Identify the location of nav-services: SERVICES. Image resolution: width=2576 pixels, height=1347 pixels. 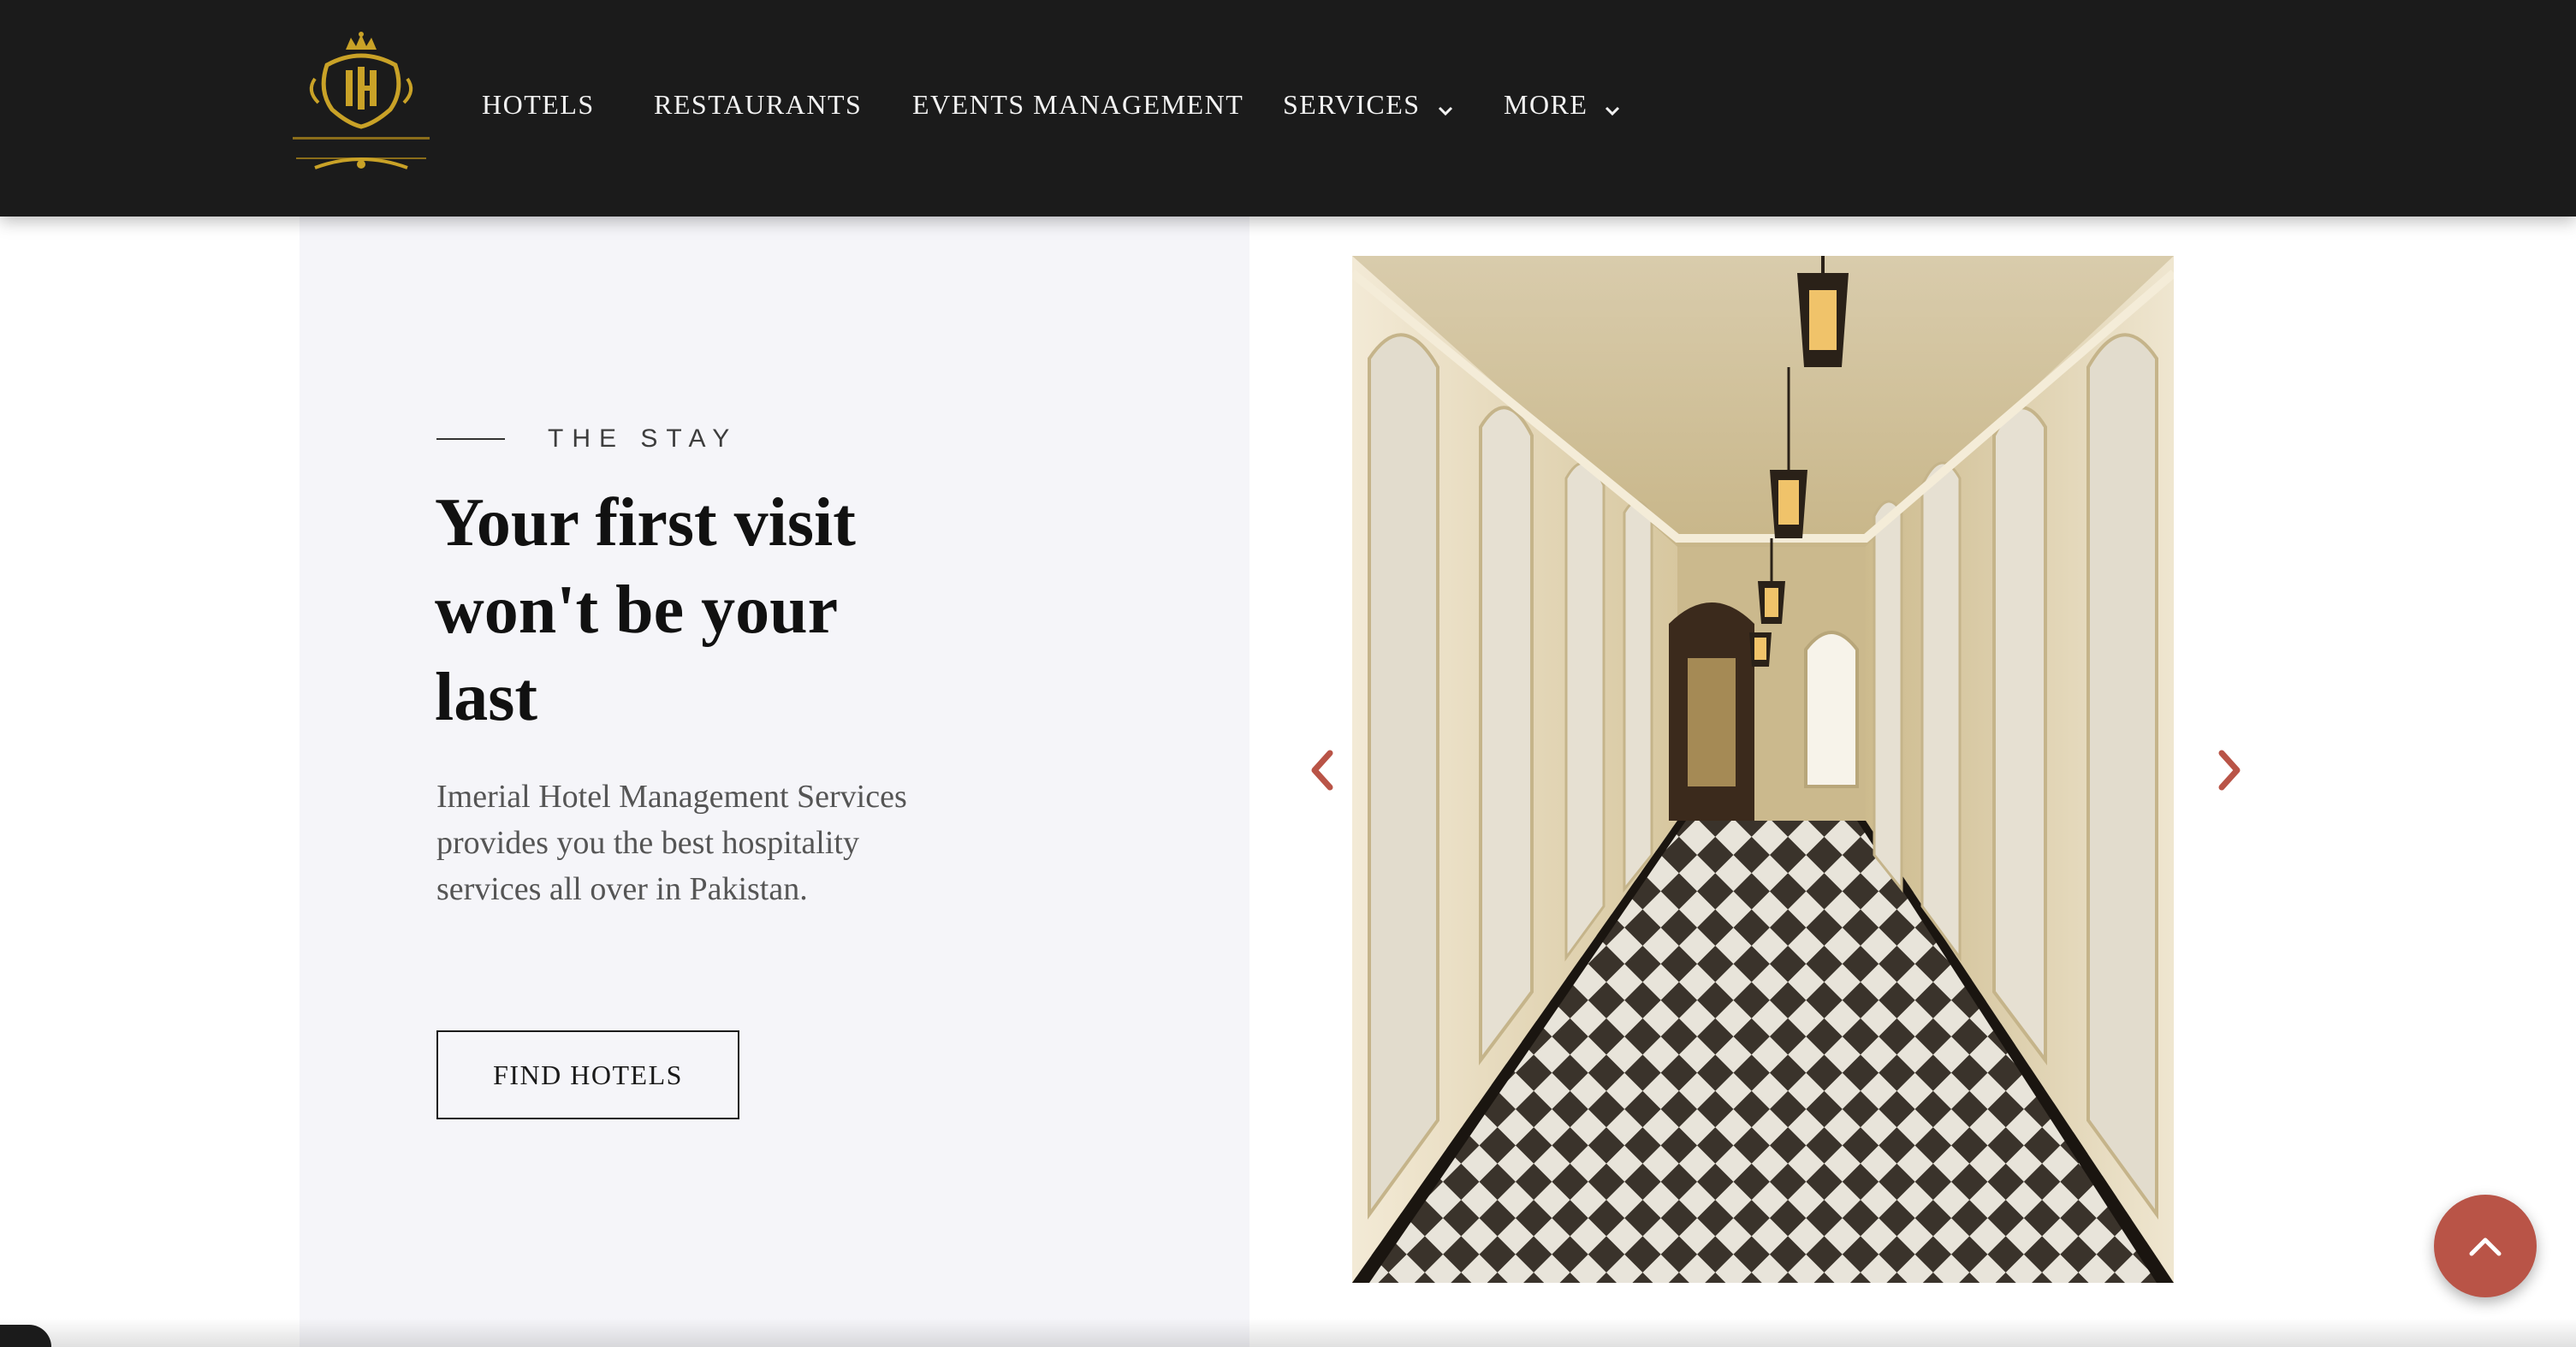
(1369, 104).